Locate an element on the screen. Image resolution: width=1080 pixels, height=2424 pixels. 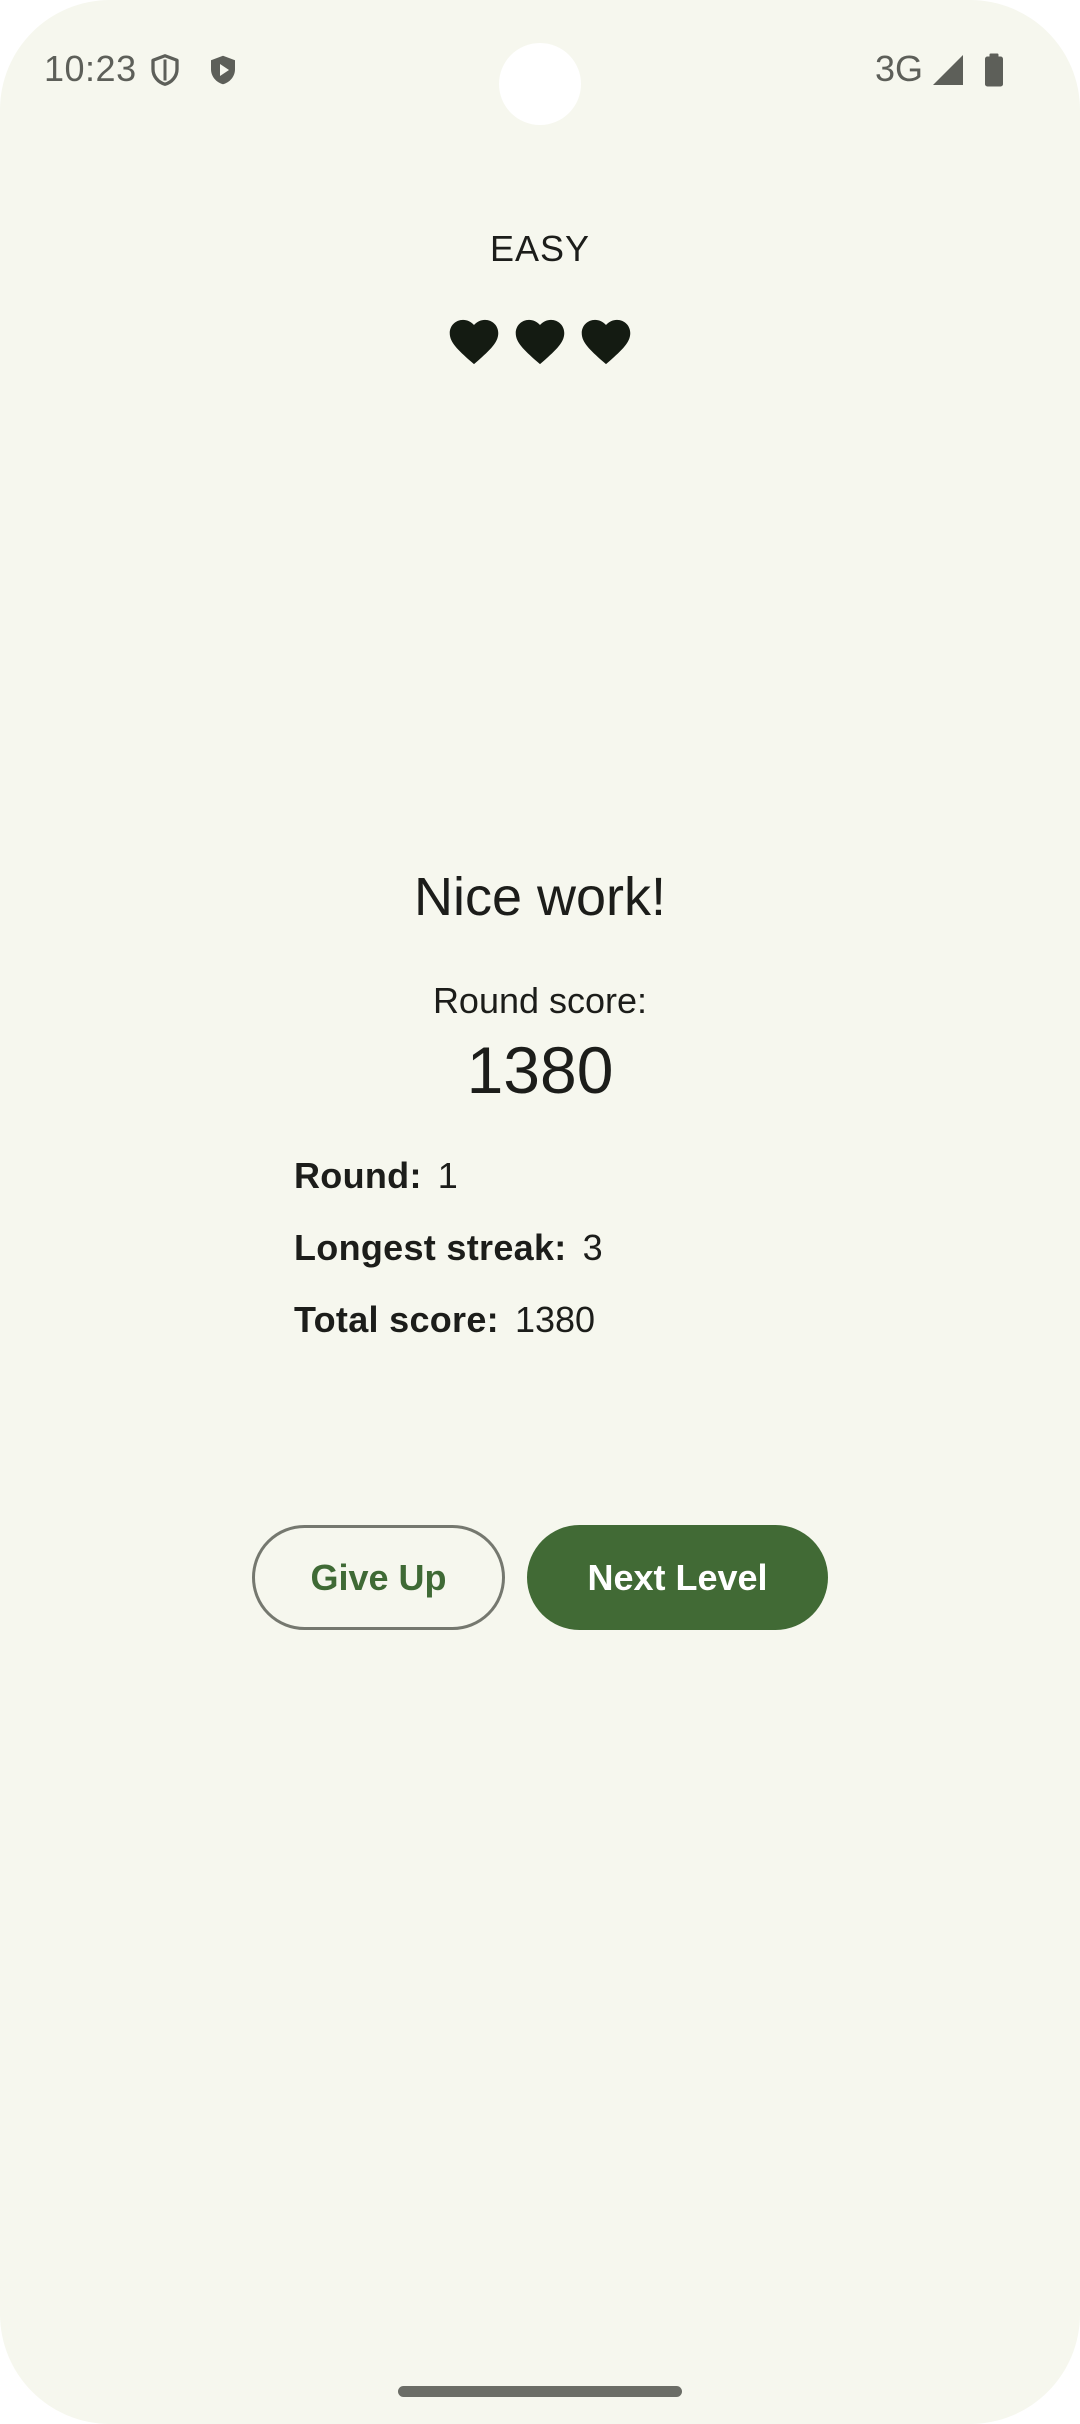
network-type: 3G is located at coordinates (899, 68).